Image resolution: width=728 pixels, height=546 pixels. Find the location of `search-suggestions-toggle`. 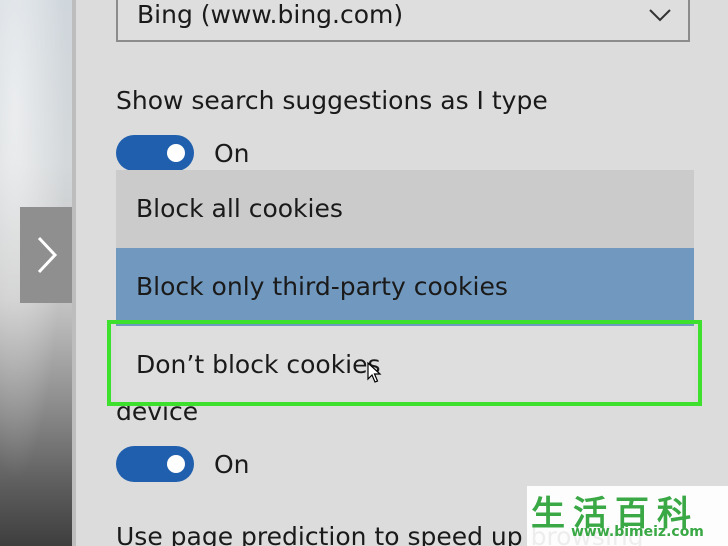

search-suggestions-toggle is located at coordinates (155, 153).